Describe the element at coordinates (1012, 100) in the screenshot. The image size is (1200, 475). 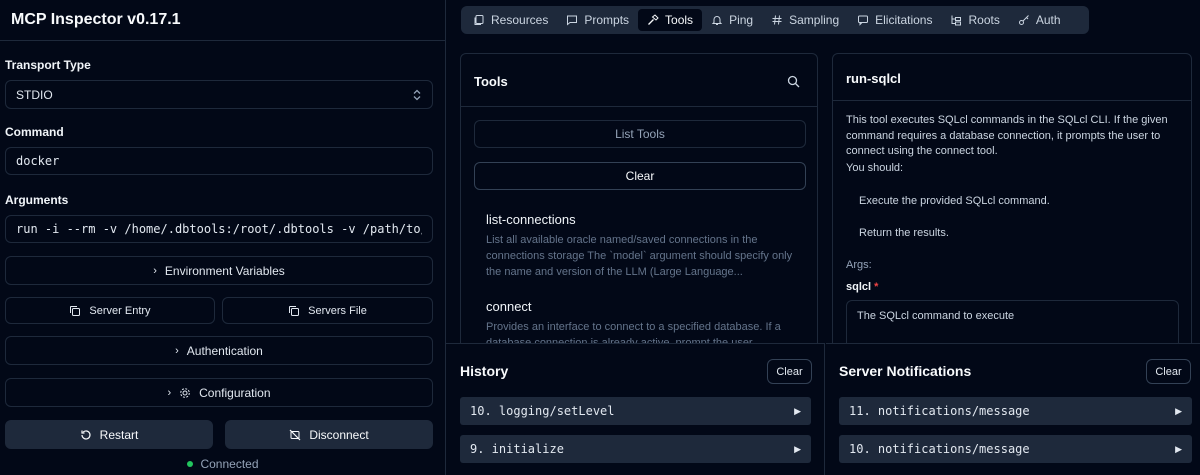
I see `divider` at that location.